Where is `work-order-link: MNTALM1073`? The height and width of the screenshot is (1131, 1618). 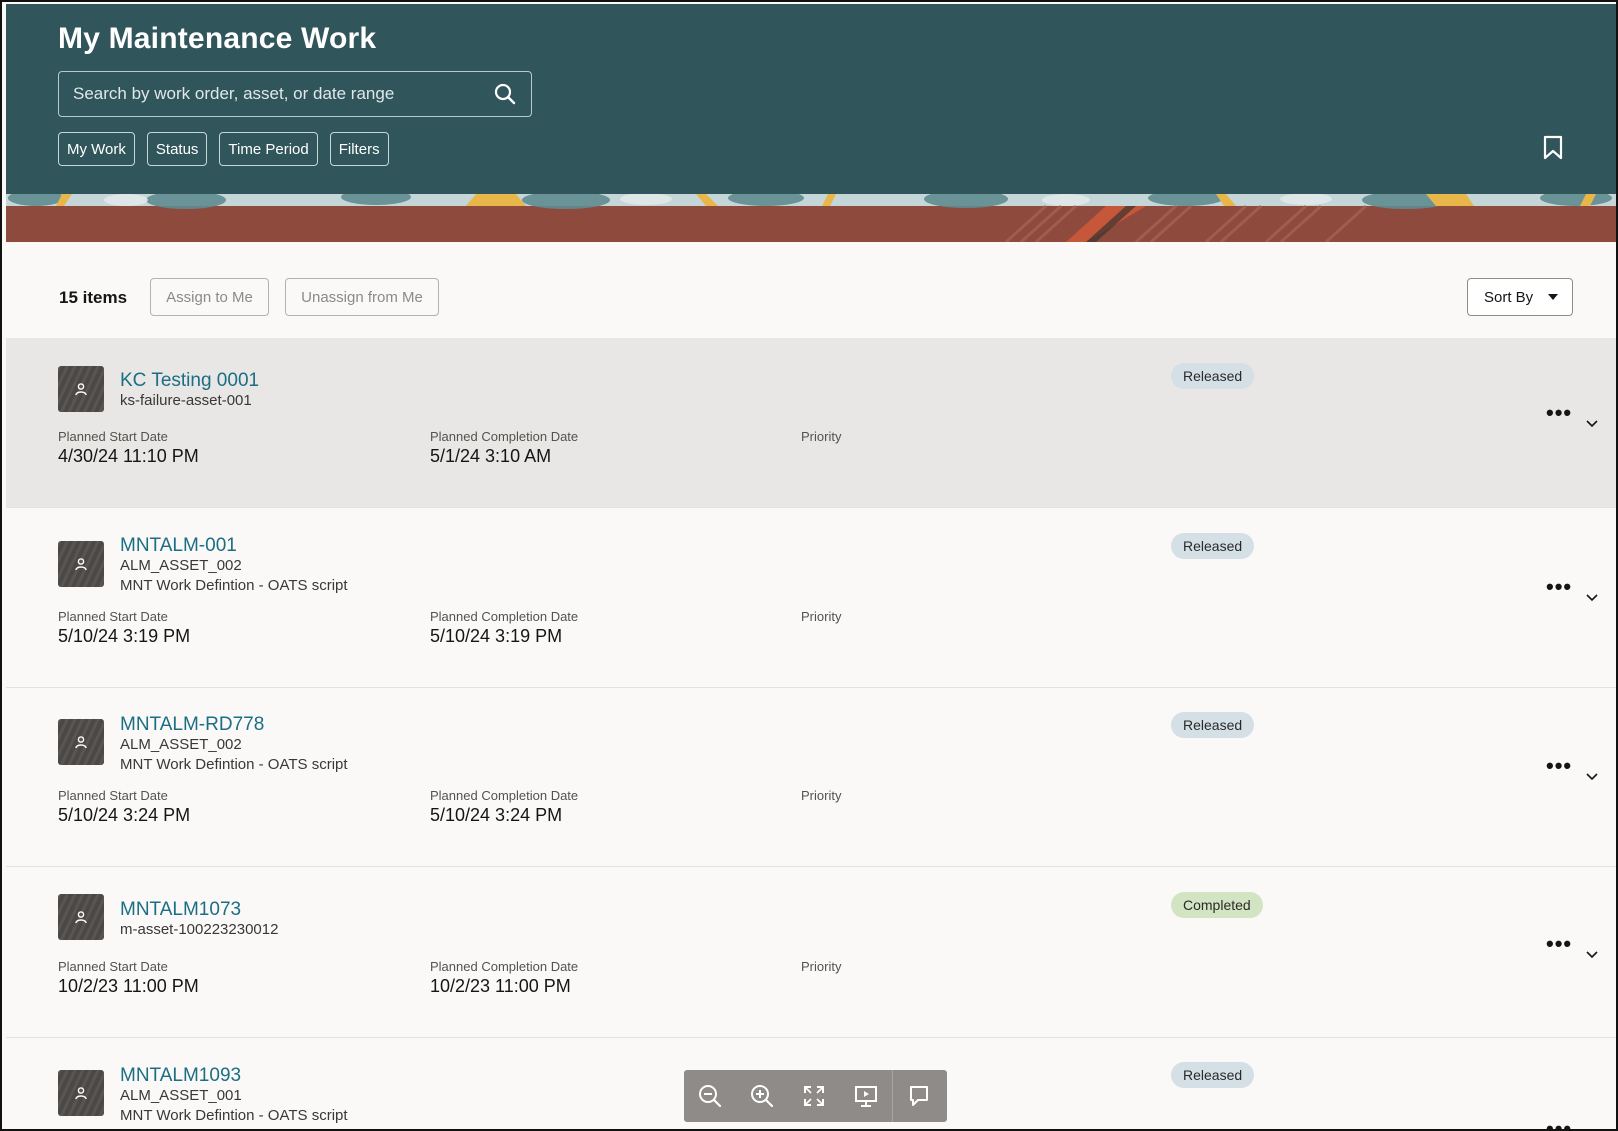
work-order-link: MNTALM1073 is located at coordinates (180, 910).